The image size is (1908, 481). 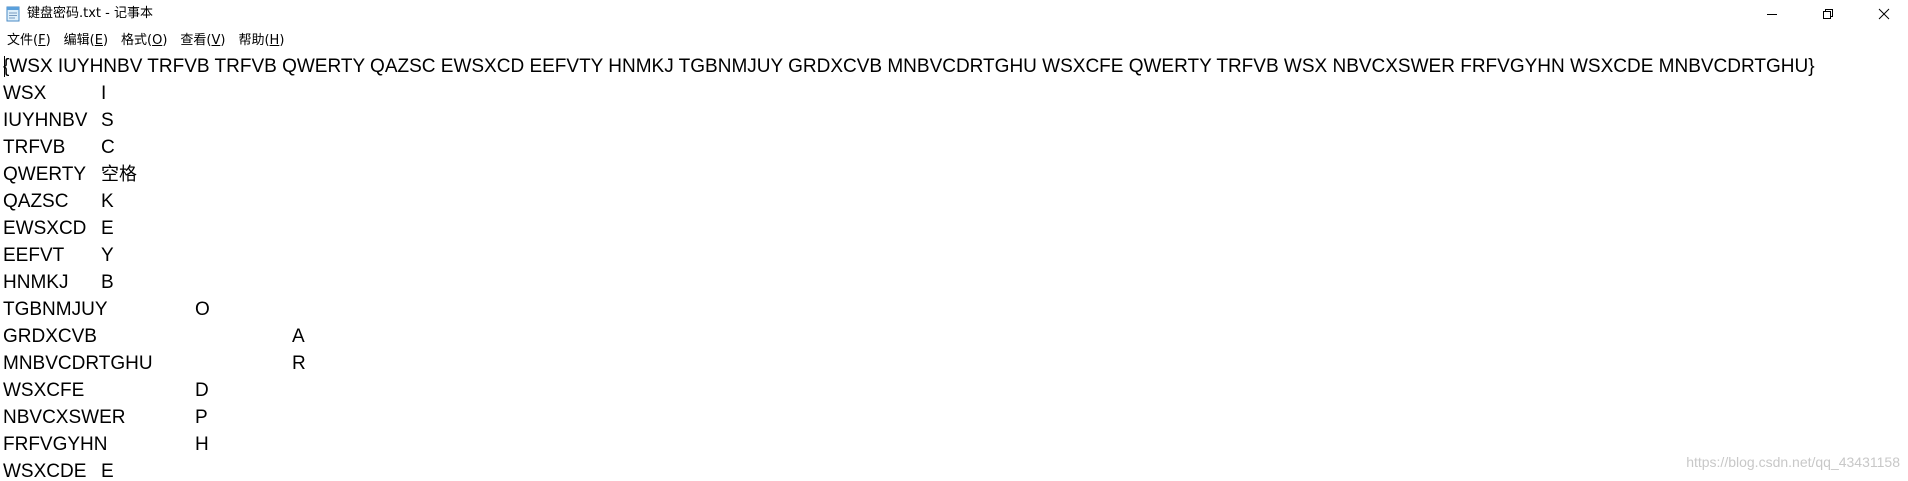 What do you see at coordinates (55, 444) in the screenshot?
I see `cipher-code: FRFVGYHN` at bounding box center [55, 444].